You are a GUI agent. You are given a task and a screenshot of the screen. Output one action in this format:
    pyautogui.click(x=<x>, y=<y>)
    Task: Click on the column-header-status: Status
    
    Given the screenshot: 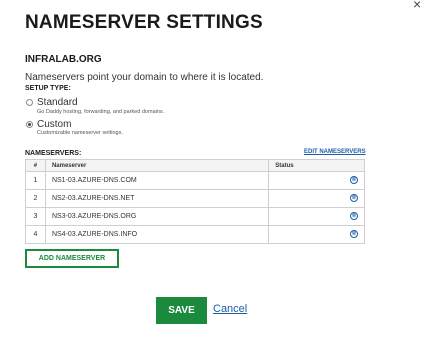 What is the action you would take?
    pyautogui.click(x=316, y=165)
    